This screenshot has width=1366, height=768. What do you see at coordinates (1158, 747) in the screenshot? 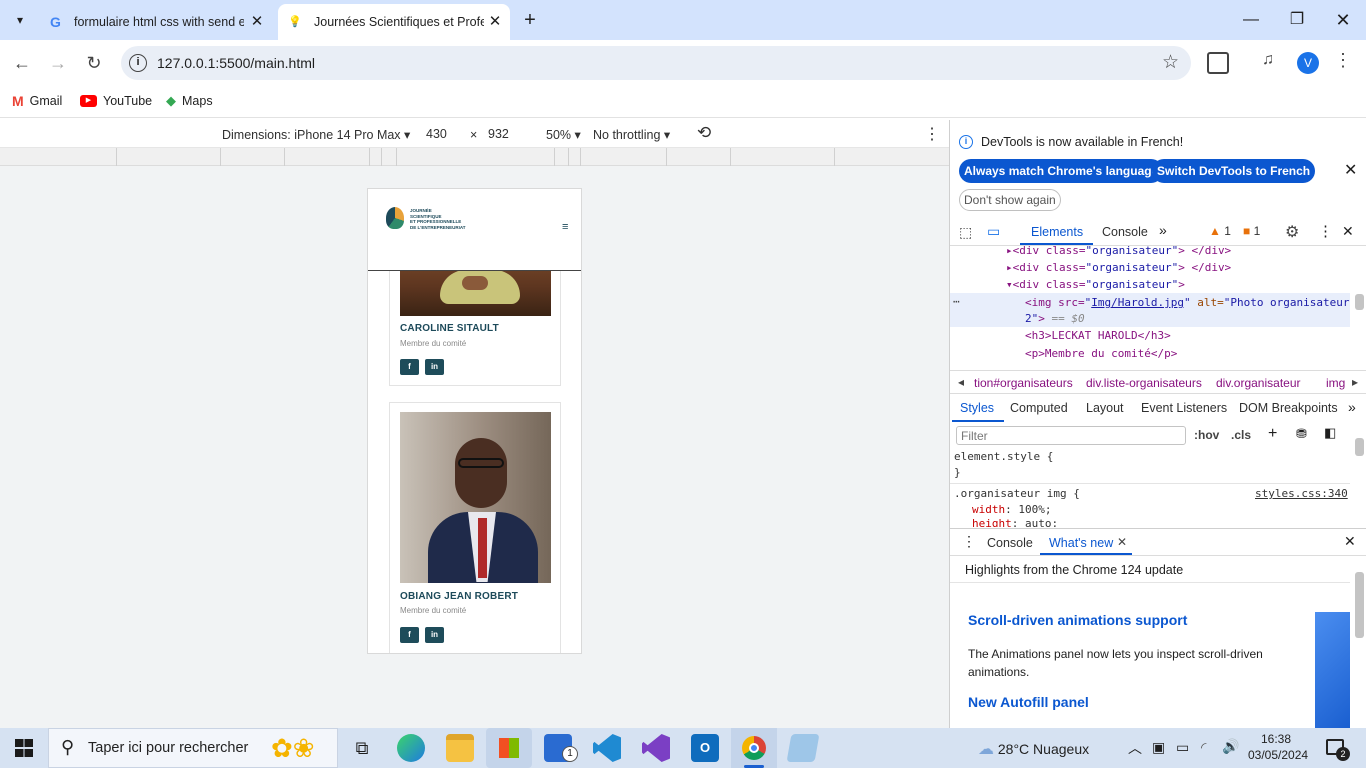
I see `tray-icon: ▣` at bounding box center [1158, 747].